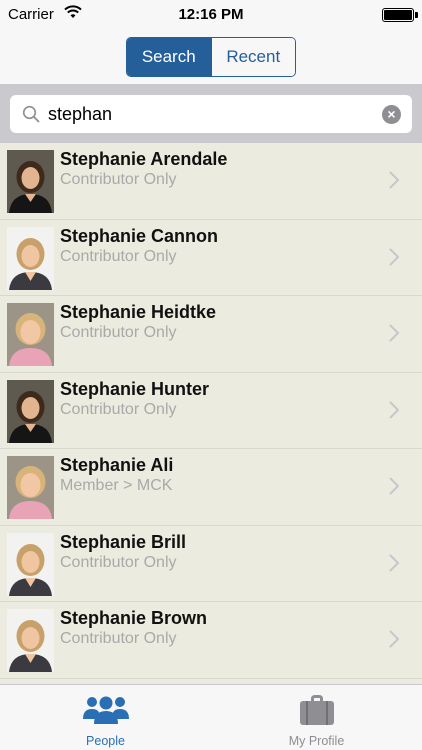 This screenshot has height=750, width=422. What do you see at coordinates (134, 618) in the screenshot?
I see `person-name: Stephanie Brown` at bounding box center [134, 618].